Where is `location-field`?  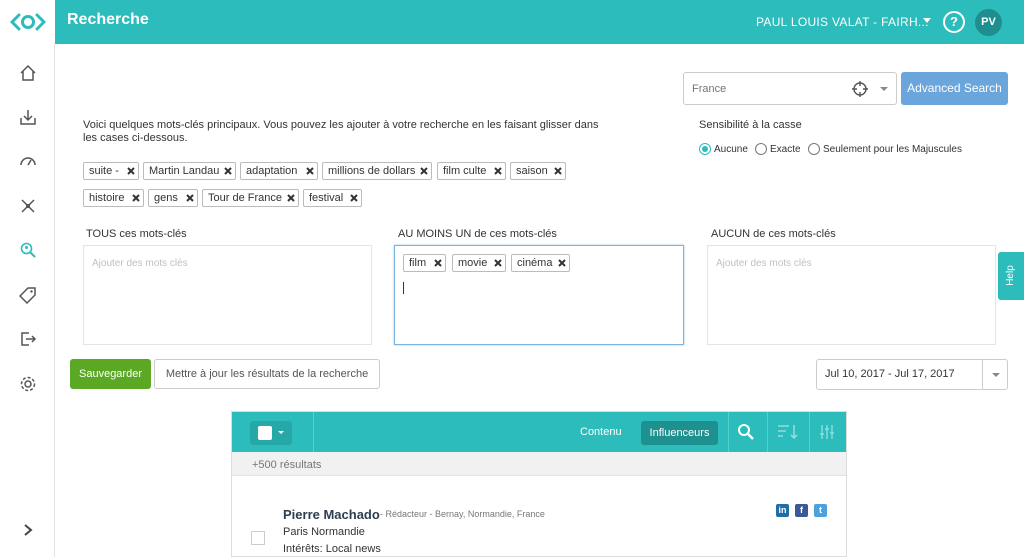
location-field is located at coordinates (777, 88).